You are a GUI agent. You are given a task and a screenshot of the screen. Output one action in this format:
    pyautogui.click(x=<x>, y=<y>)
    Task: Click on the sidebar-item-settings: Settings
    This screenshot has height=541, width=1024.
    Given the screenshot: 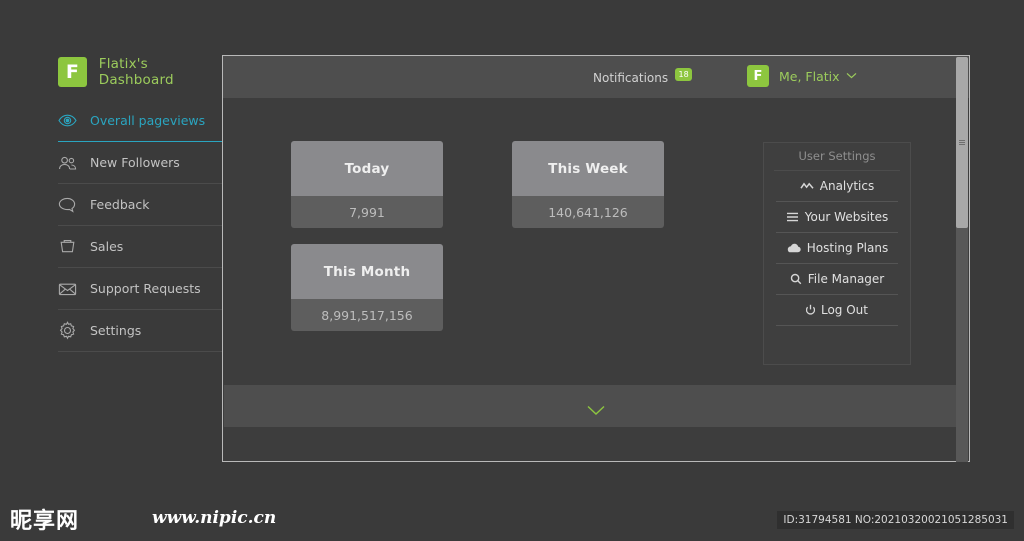 What is the action you would take?
    pyautogui.click(x=140, y=331)
    